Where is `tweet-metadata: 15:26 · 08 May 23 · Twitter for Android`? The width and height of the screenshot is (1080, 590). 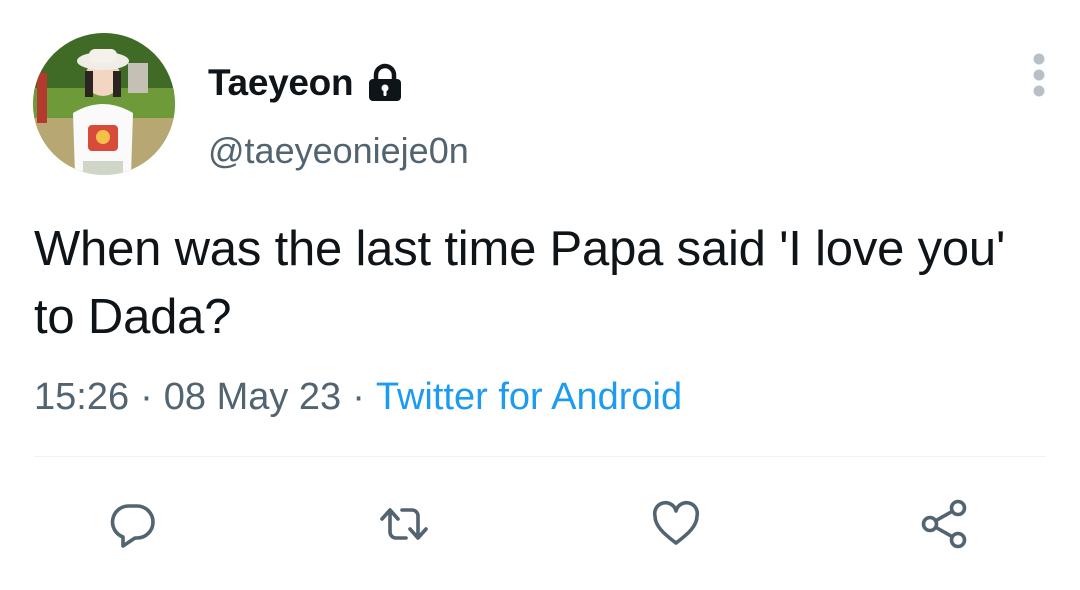
tweet-metadata: 15:26 · 08 May 23 · Twitter for Android is located at coordinates (358, 397).